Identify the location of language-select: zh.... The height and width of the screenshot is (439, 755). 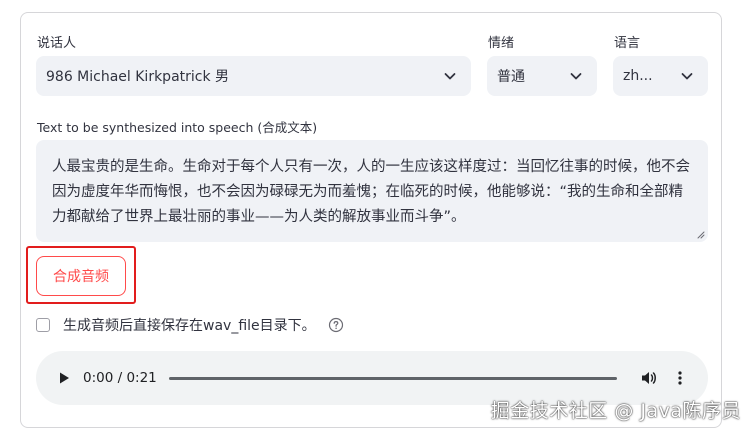
(660, 76).